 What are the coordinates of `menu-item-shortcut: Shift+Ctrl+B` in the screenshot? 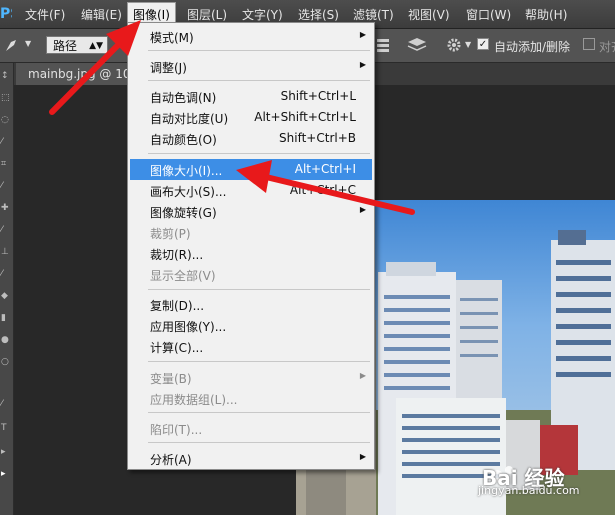 It's located at (317, 138).